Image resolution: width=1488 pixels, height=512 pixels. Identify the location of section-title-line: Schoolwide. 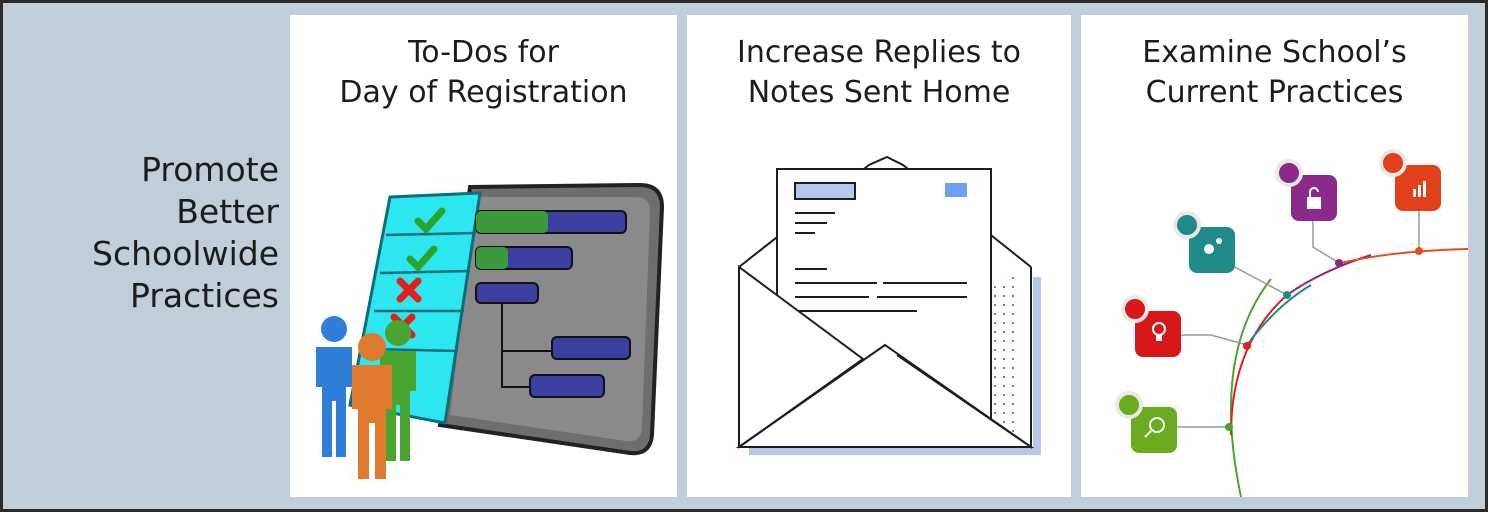
(185, 253).